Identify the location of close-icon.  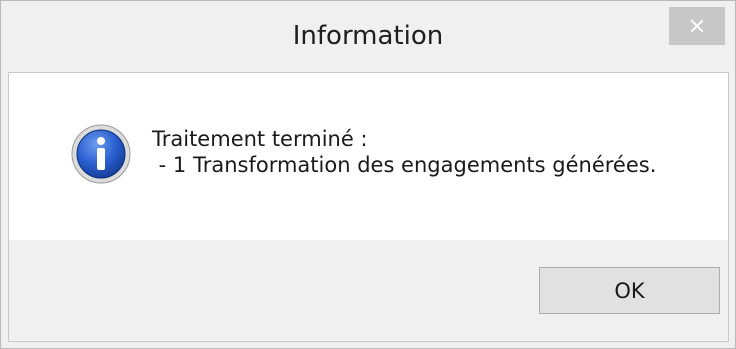
(697, 26).